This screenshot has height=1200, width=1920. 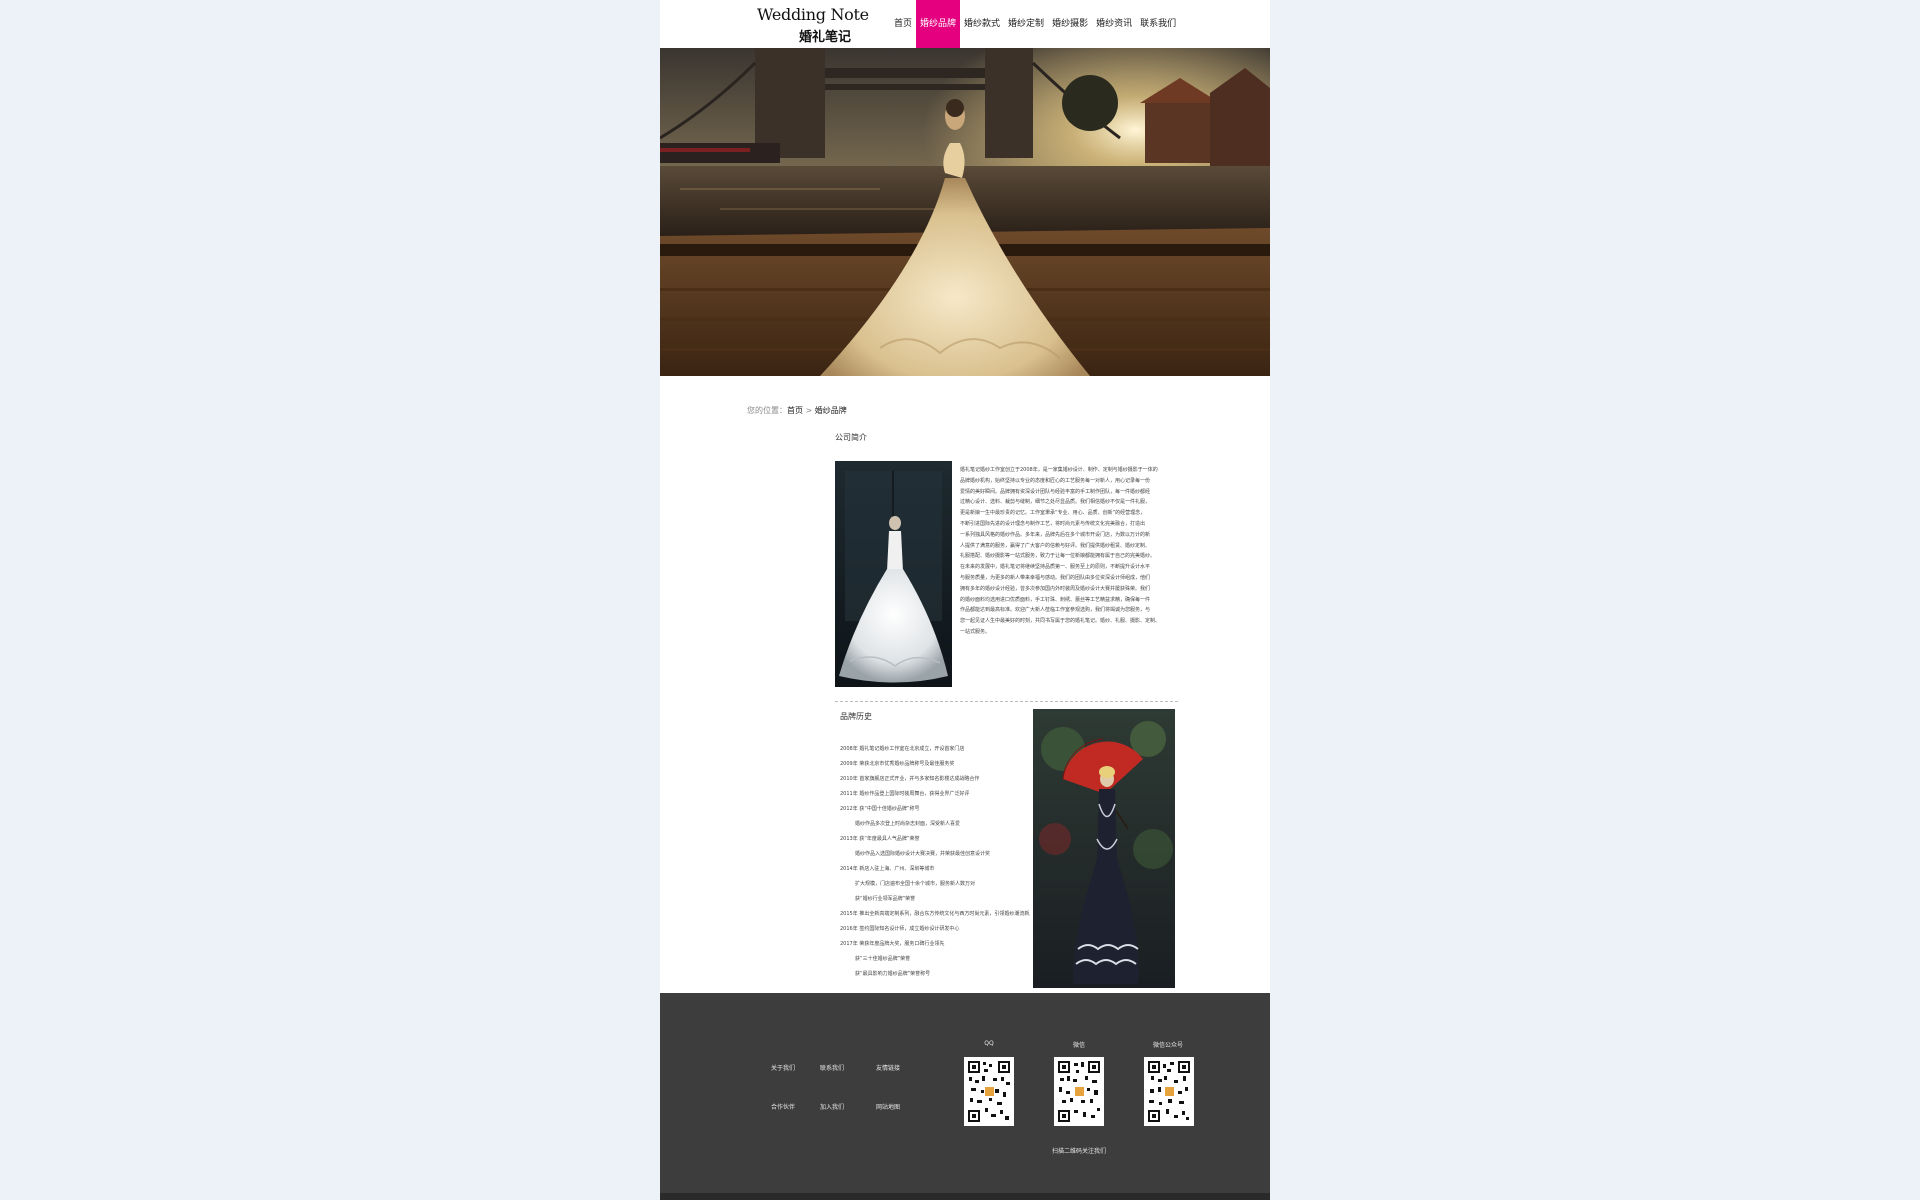 What do you see at coordinates (1055, 502) in the screenshot?
I see `intro-line: 过精心设计、选料、裁剪与缝制，细节之处尽显品质。我们相信婚纱不仅是一件礼服，` at bounding box center [1055, 502].